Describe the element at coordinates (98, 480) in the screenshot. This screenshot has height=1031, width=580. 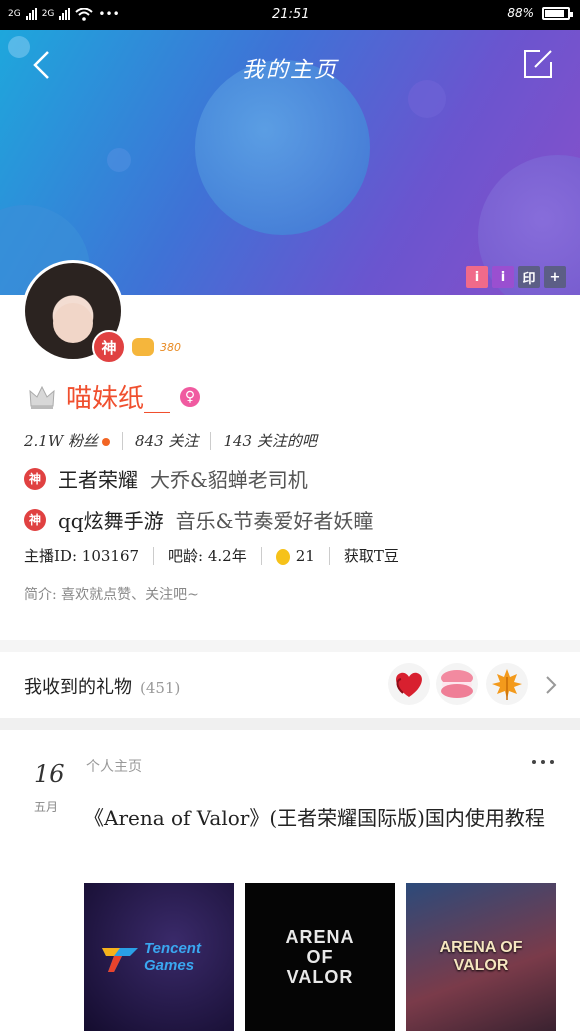
I see `honor-game: 王者荣耀` at that location.